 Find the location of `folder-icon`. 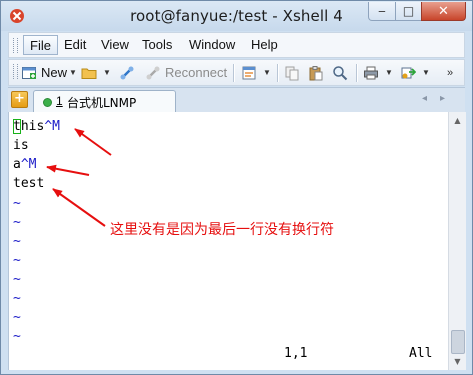

folder-icon is located at coordinates (89, 73).